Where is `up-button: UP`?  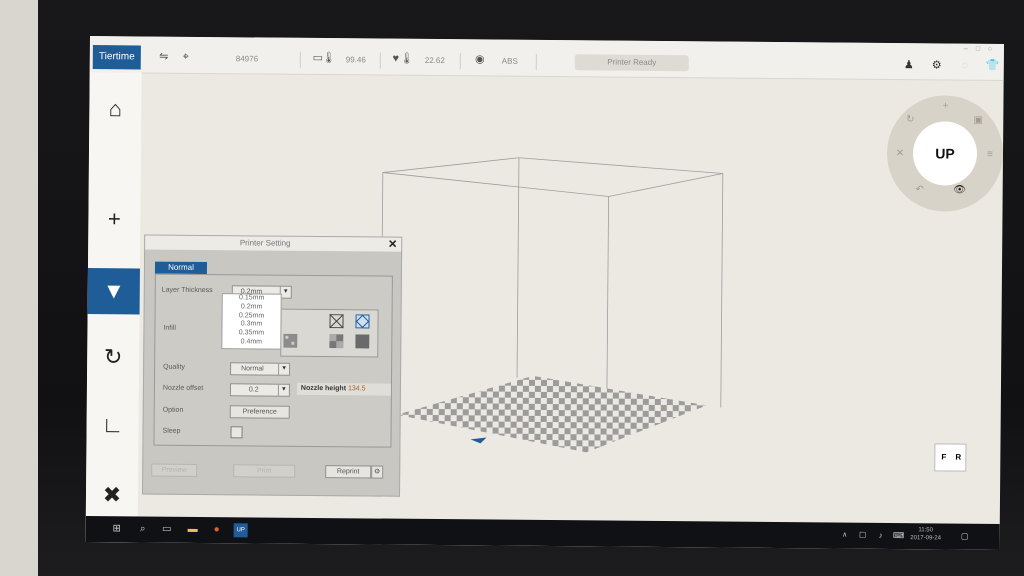 up-button: UP is located at coordinates (945, 153).